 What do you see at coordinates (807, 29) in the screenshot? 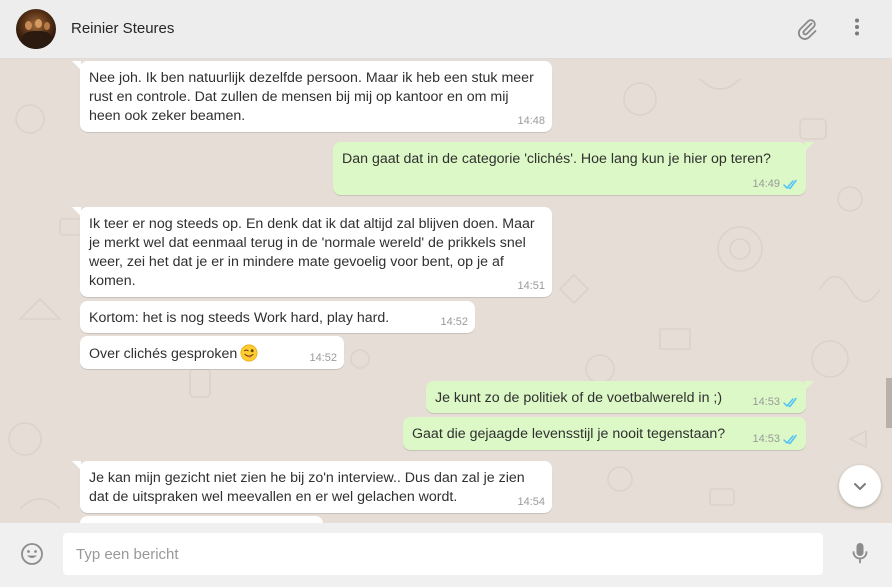
I see `paperclip-icon` at bounding box center [807, 29].